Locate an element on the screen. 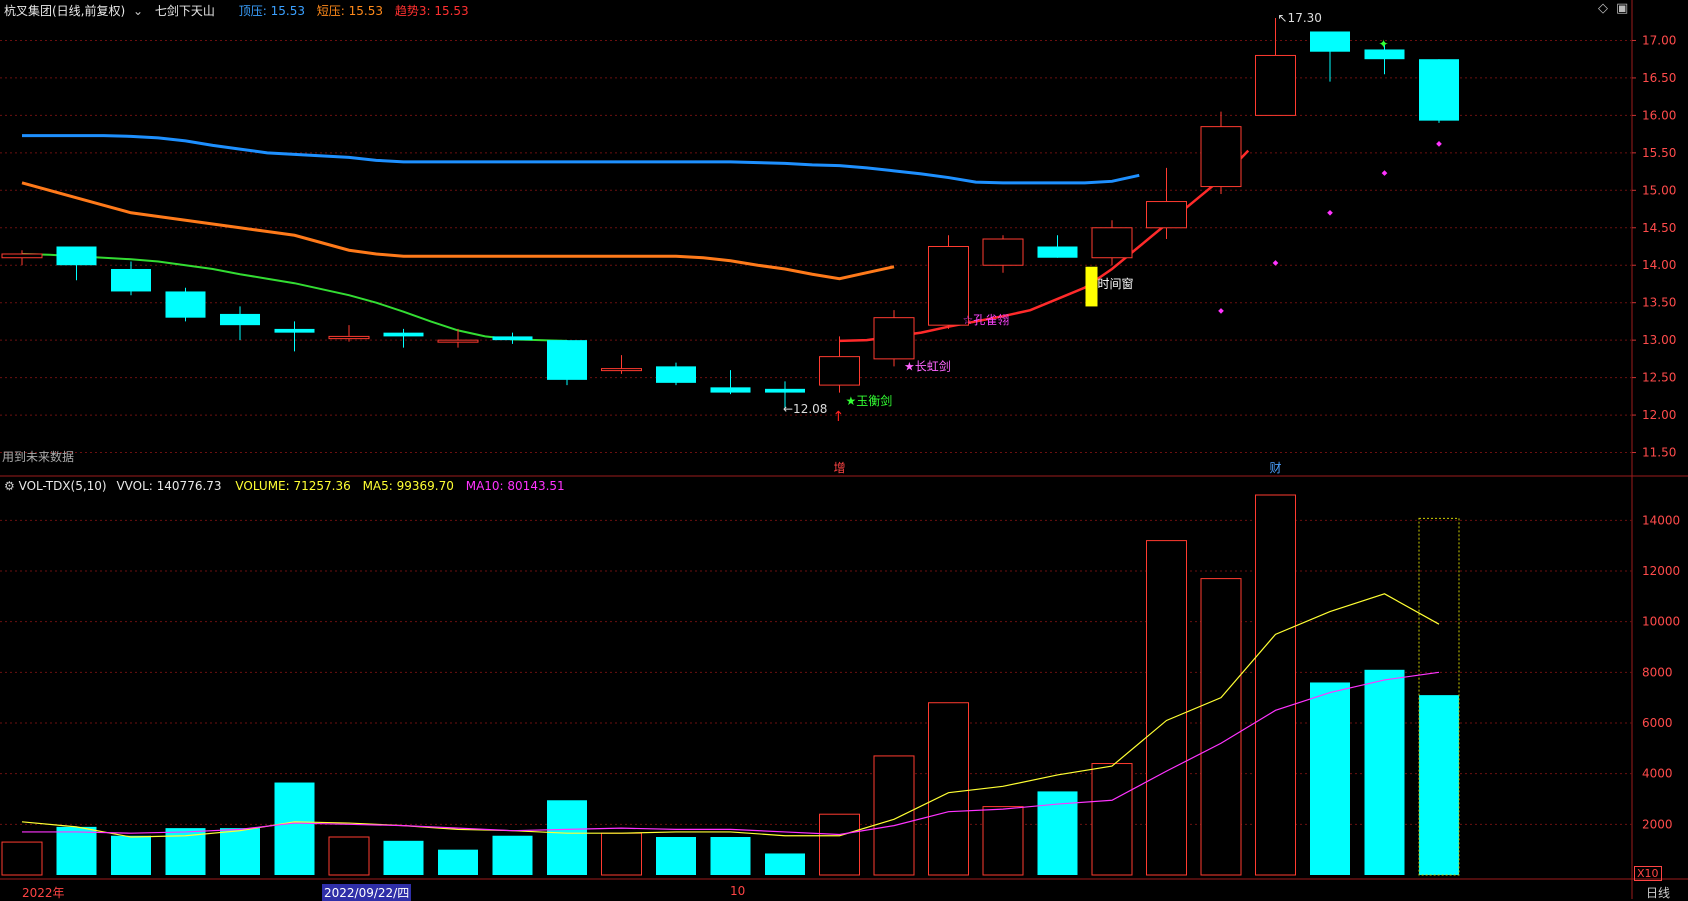  price-tick-label: 14.00 is located at coordinates (1659, 265).